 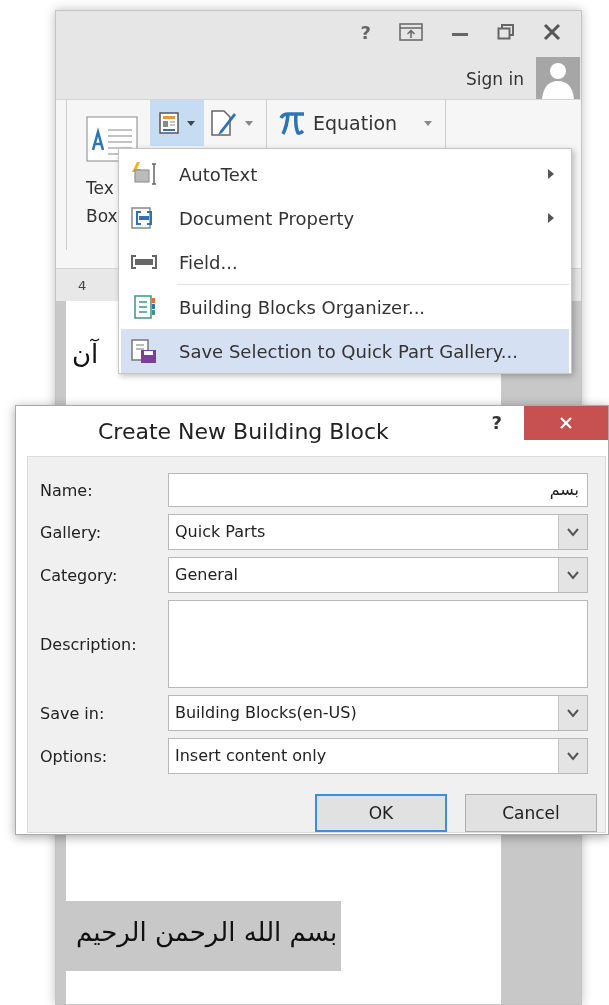 What do you see at coordinates (144, 351) in the screenshot?
I see `save-selection-icon` at bounding box center [144, 351].